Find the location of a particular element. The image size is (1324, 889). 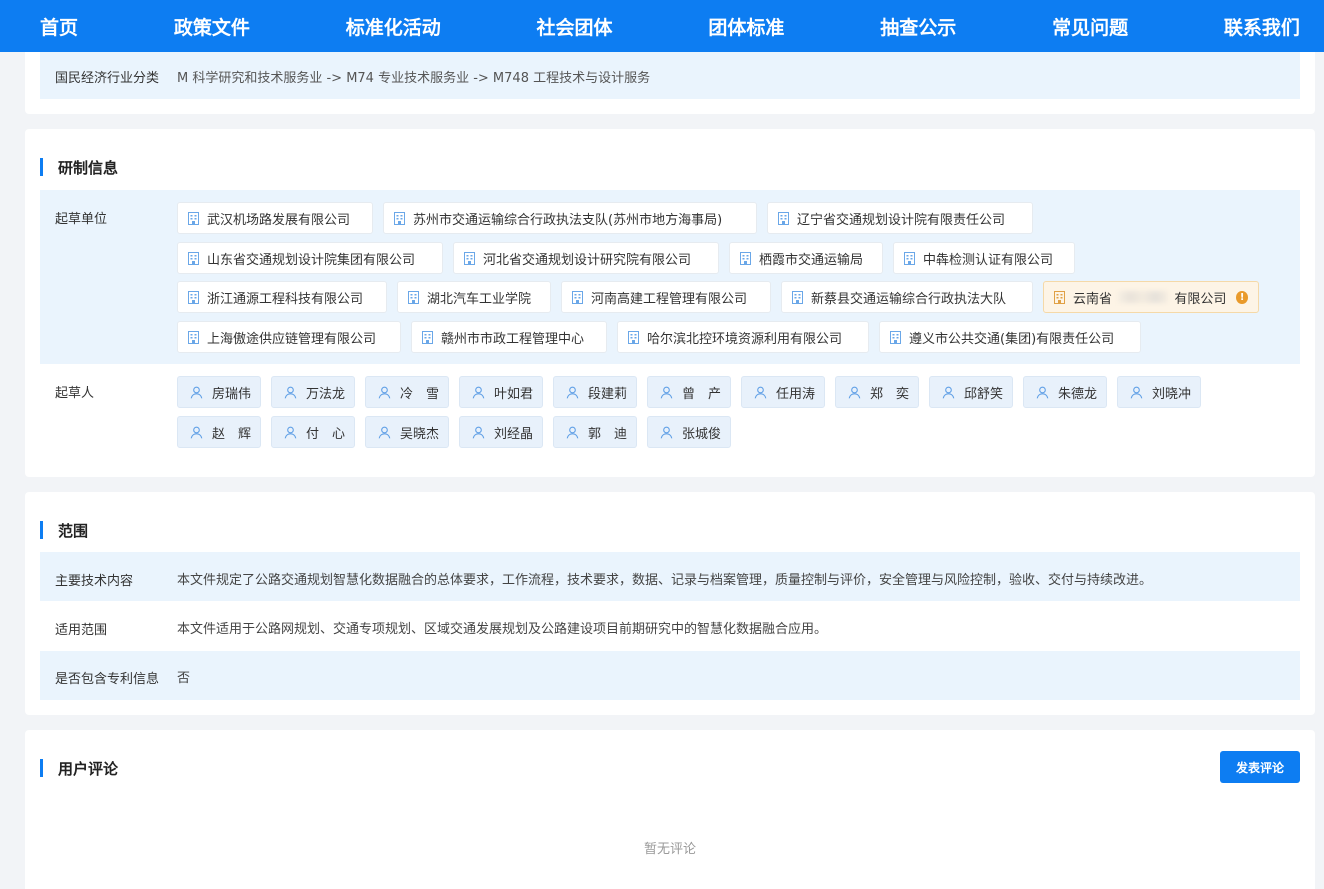

drafter-tag: 郭 迪 is located at coordinates (595, 432).